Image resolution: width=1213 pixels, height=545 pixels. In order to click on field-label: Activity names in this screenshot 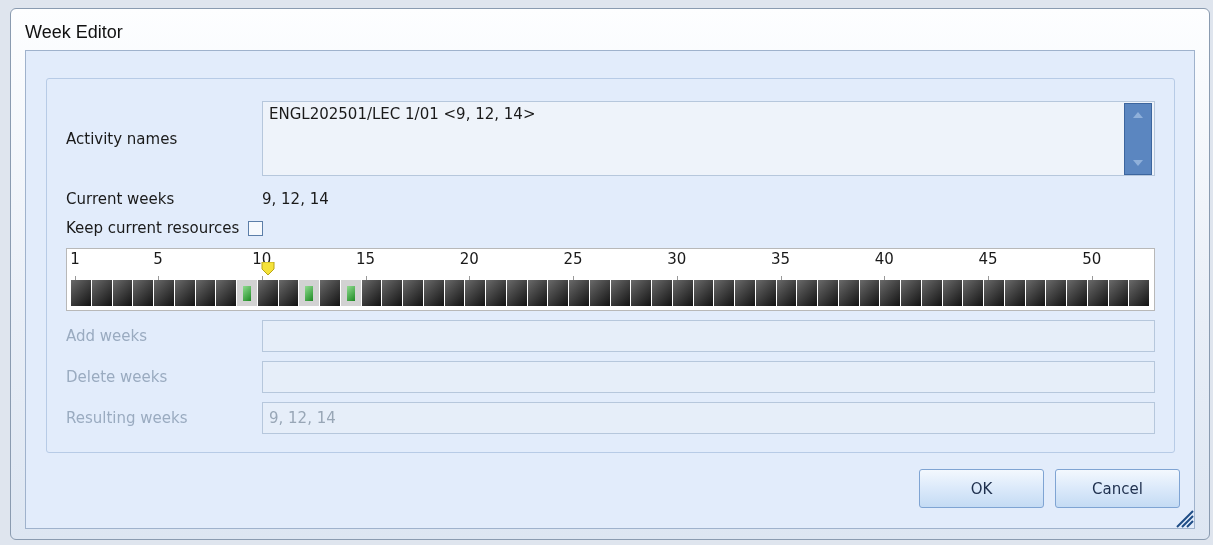, I will do `click(122, 138)`.